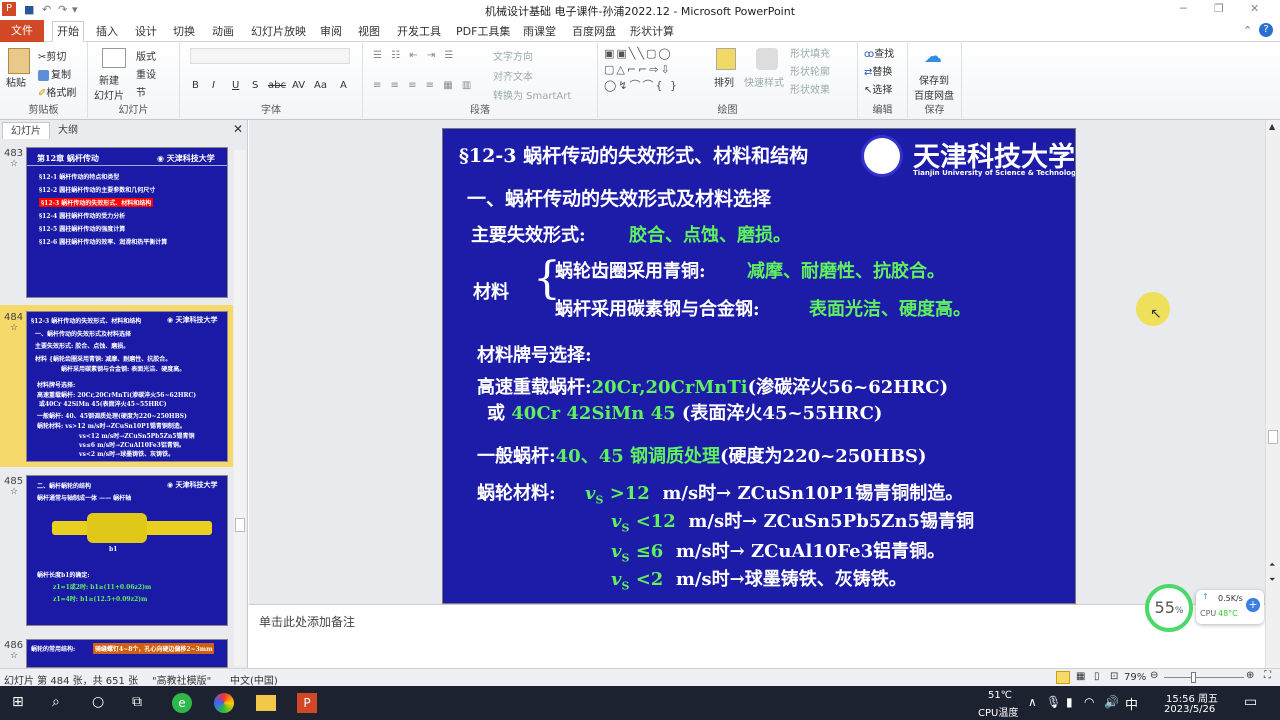 This screenshot has width=1280, height=720. What do you see at coordinates (68, 130) in the screenshot?
I see `tab-outline: 大纲` at bounding box center [68, 130].